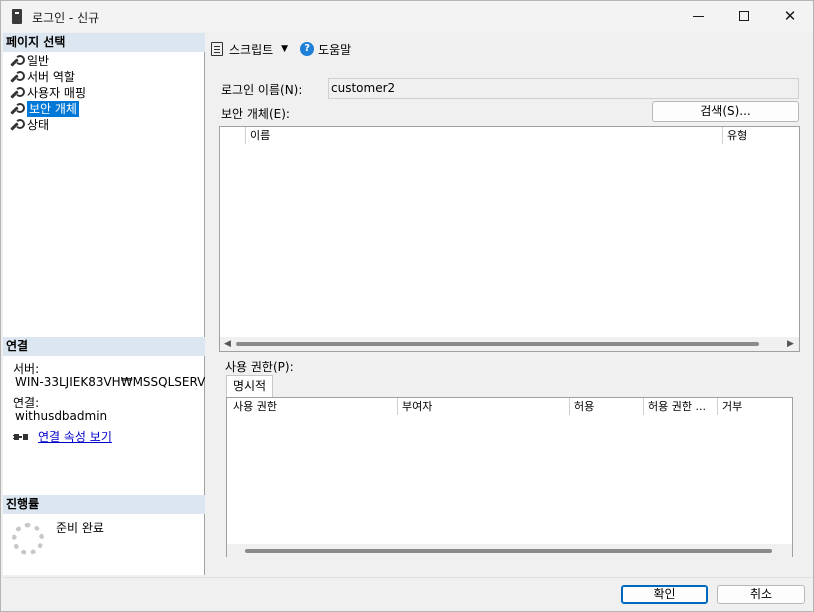 The width and height of the screenshot is (814, 612). I want to click on grid-header-deny: 거부, so click(755, 406).